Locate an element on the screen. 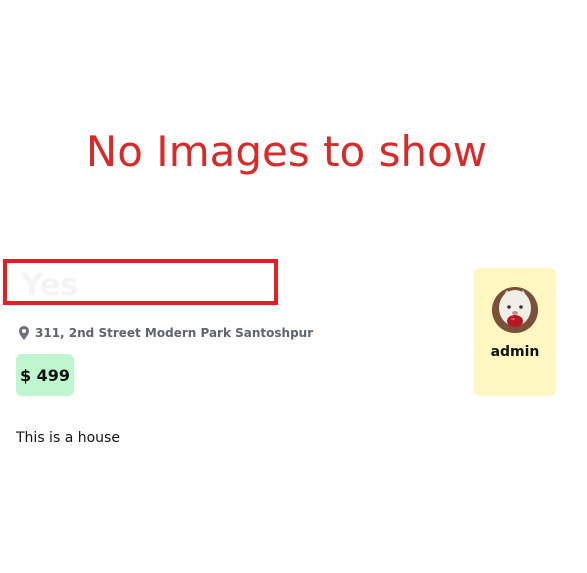 The width and height of the screenshot is (587, 573). owner-name: admin is located at coordinates (515, 352).